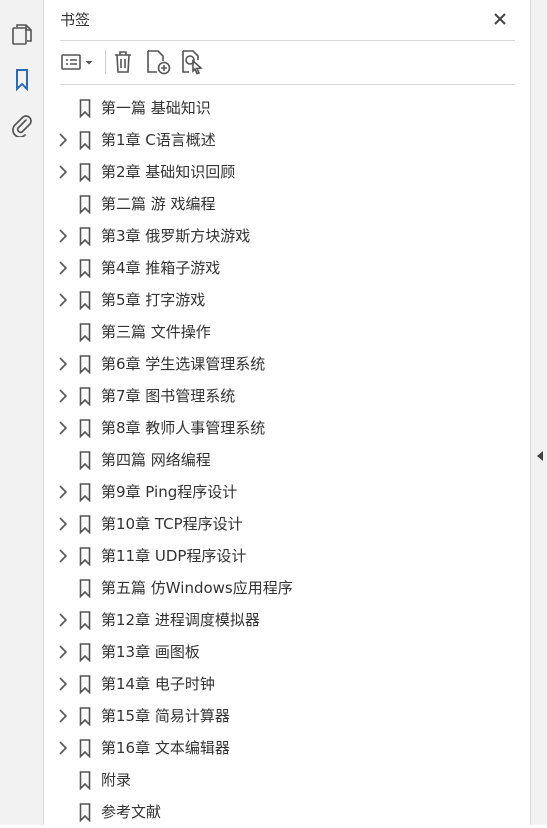 Image resolution: width=547 pixels, height=828 pixels. I want to click on bookmark-item: 第10章 TCP程序设计, so click(287, 524).